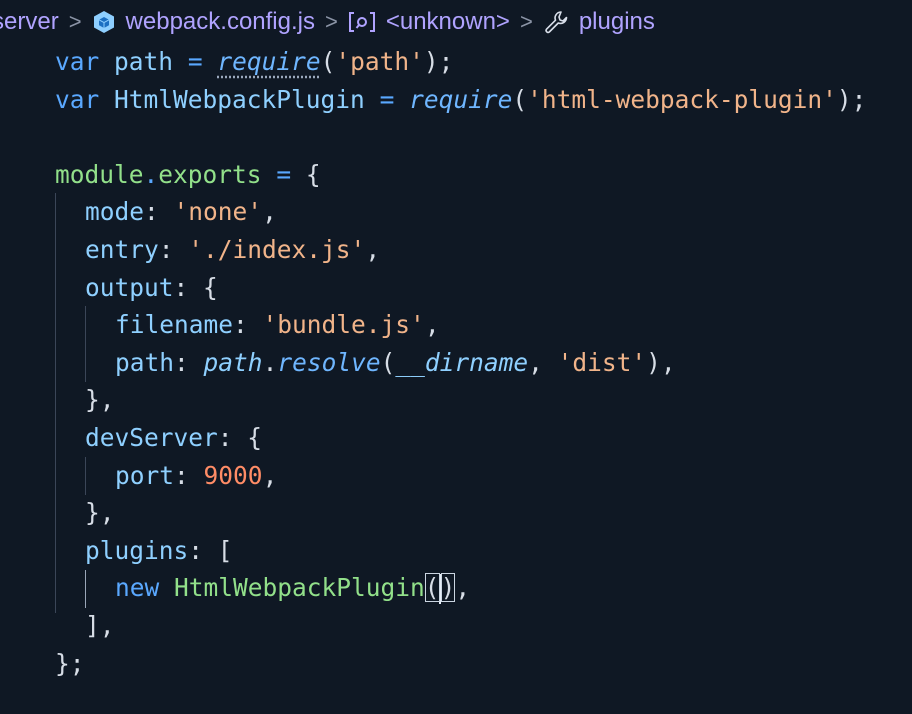 This screenshot has width=912, height=714. Describe the element at coordinates (460, 664) in the screenshot. I see `code-line-17: };` at that location.